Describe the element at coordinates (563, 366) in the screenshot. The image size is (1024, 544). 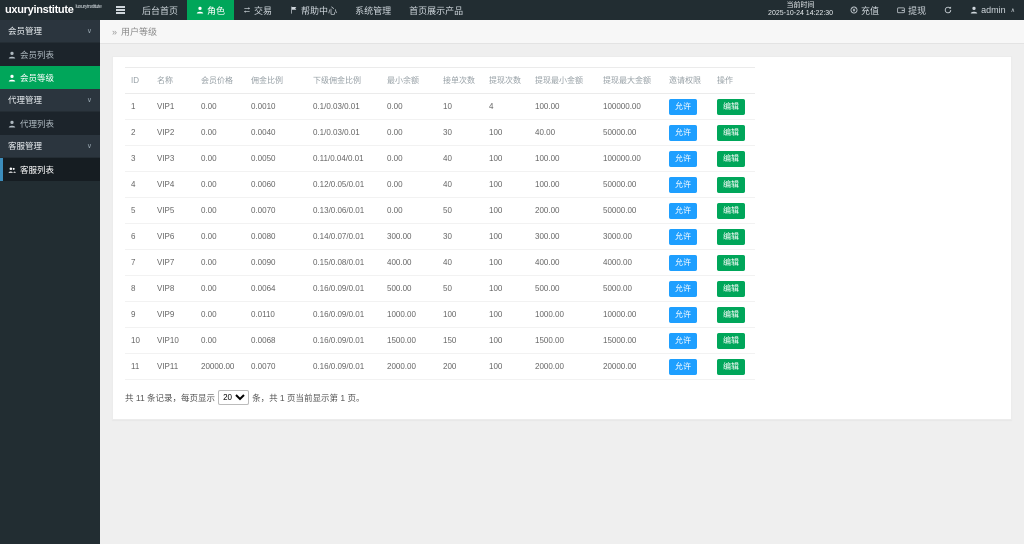
I see `table-cell: 2000.00` at that location.